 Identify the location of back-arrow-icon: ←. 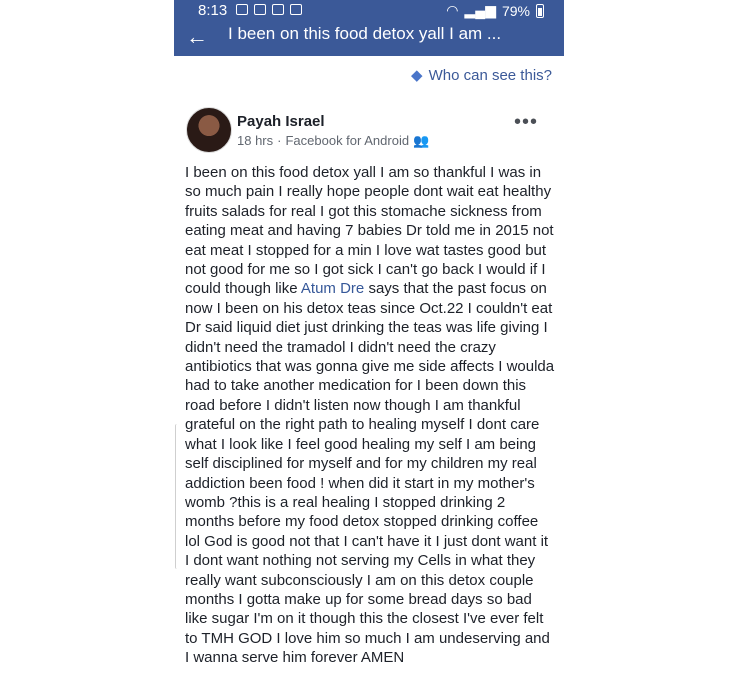
(197, 37).